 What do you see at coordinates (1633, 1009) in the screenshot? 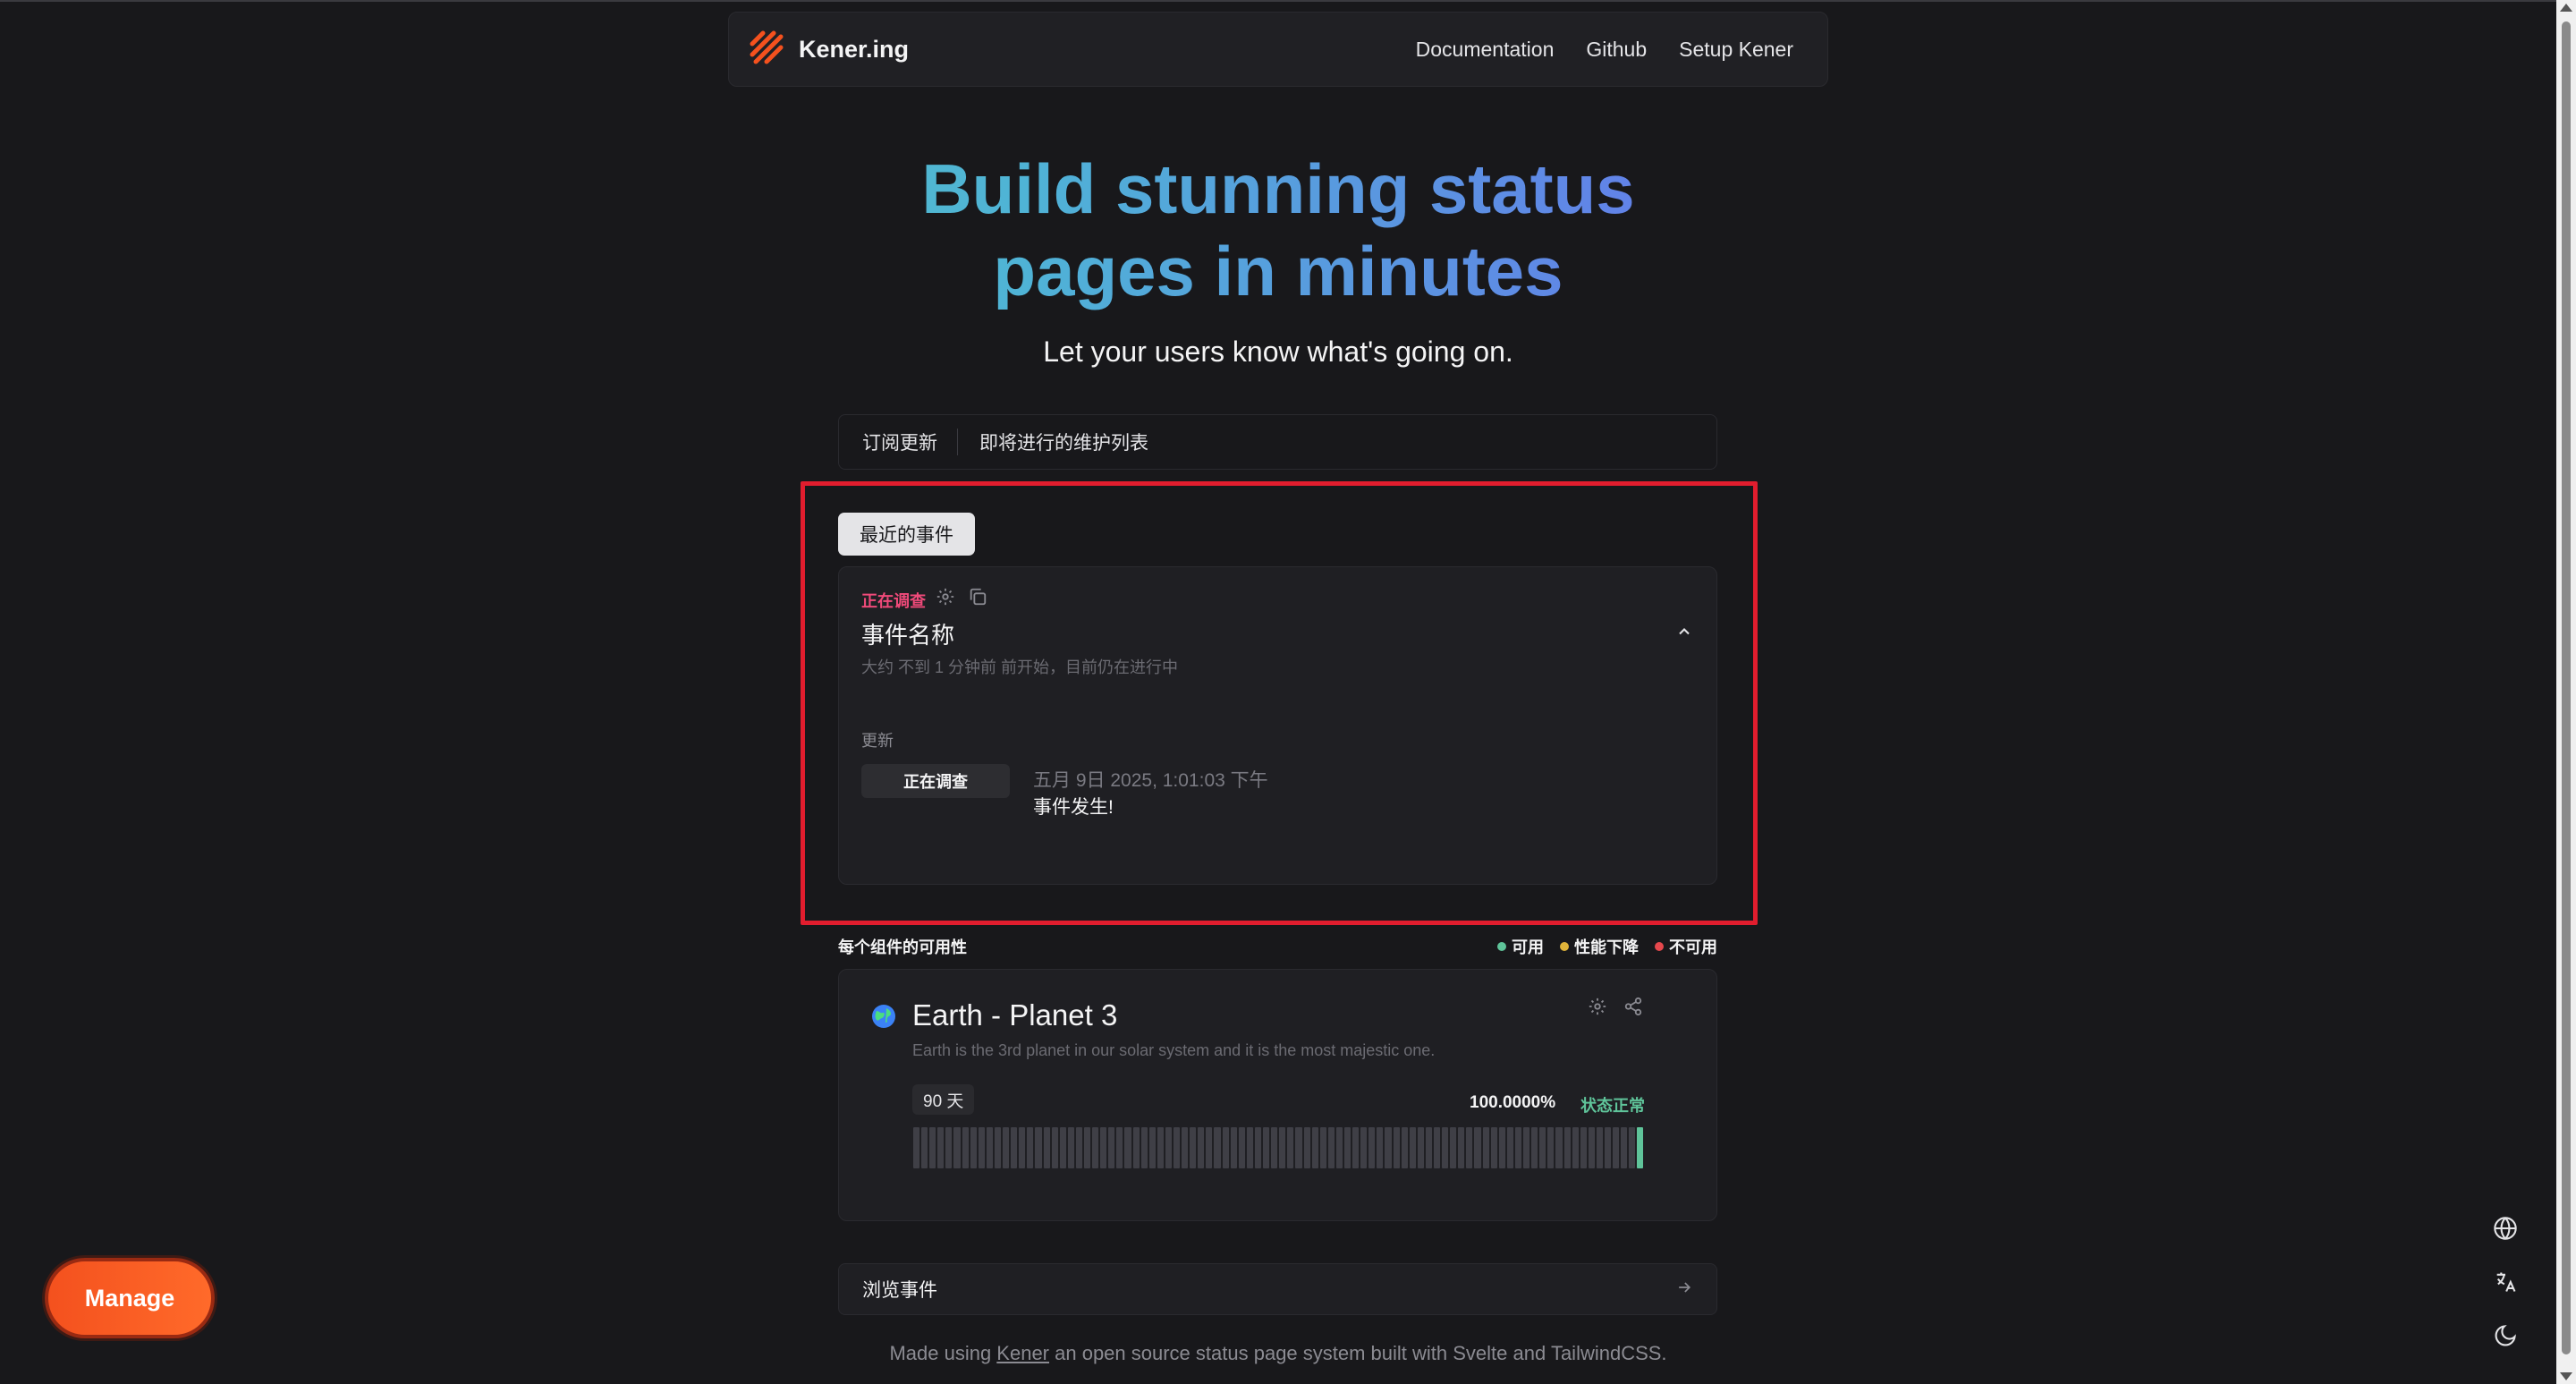
I see `share-icon` at bounding box center [1633, 1009].